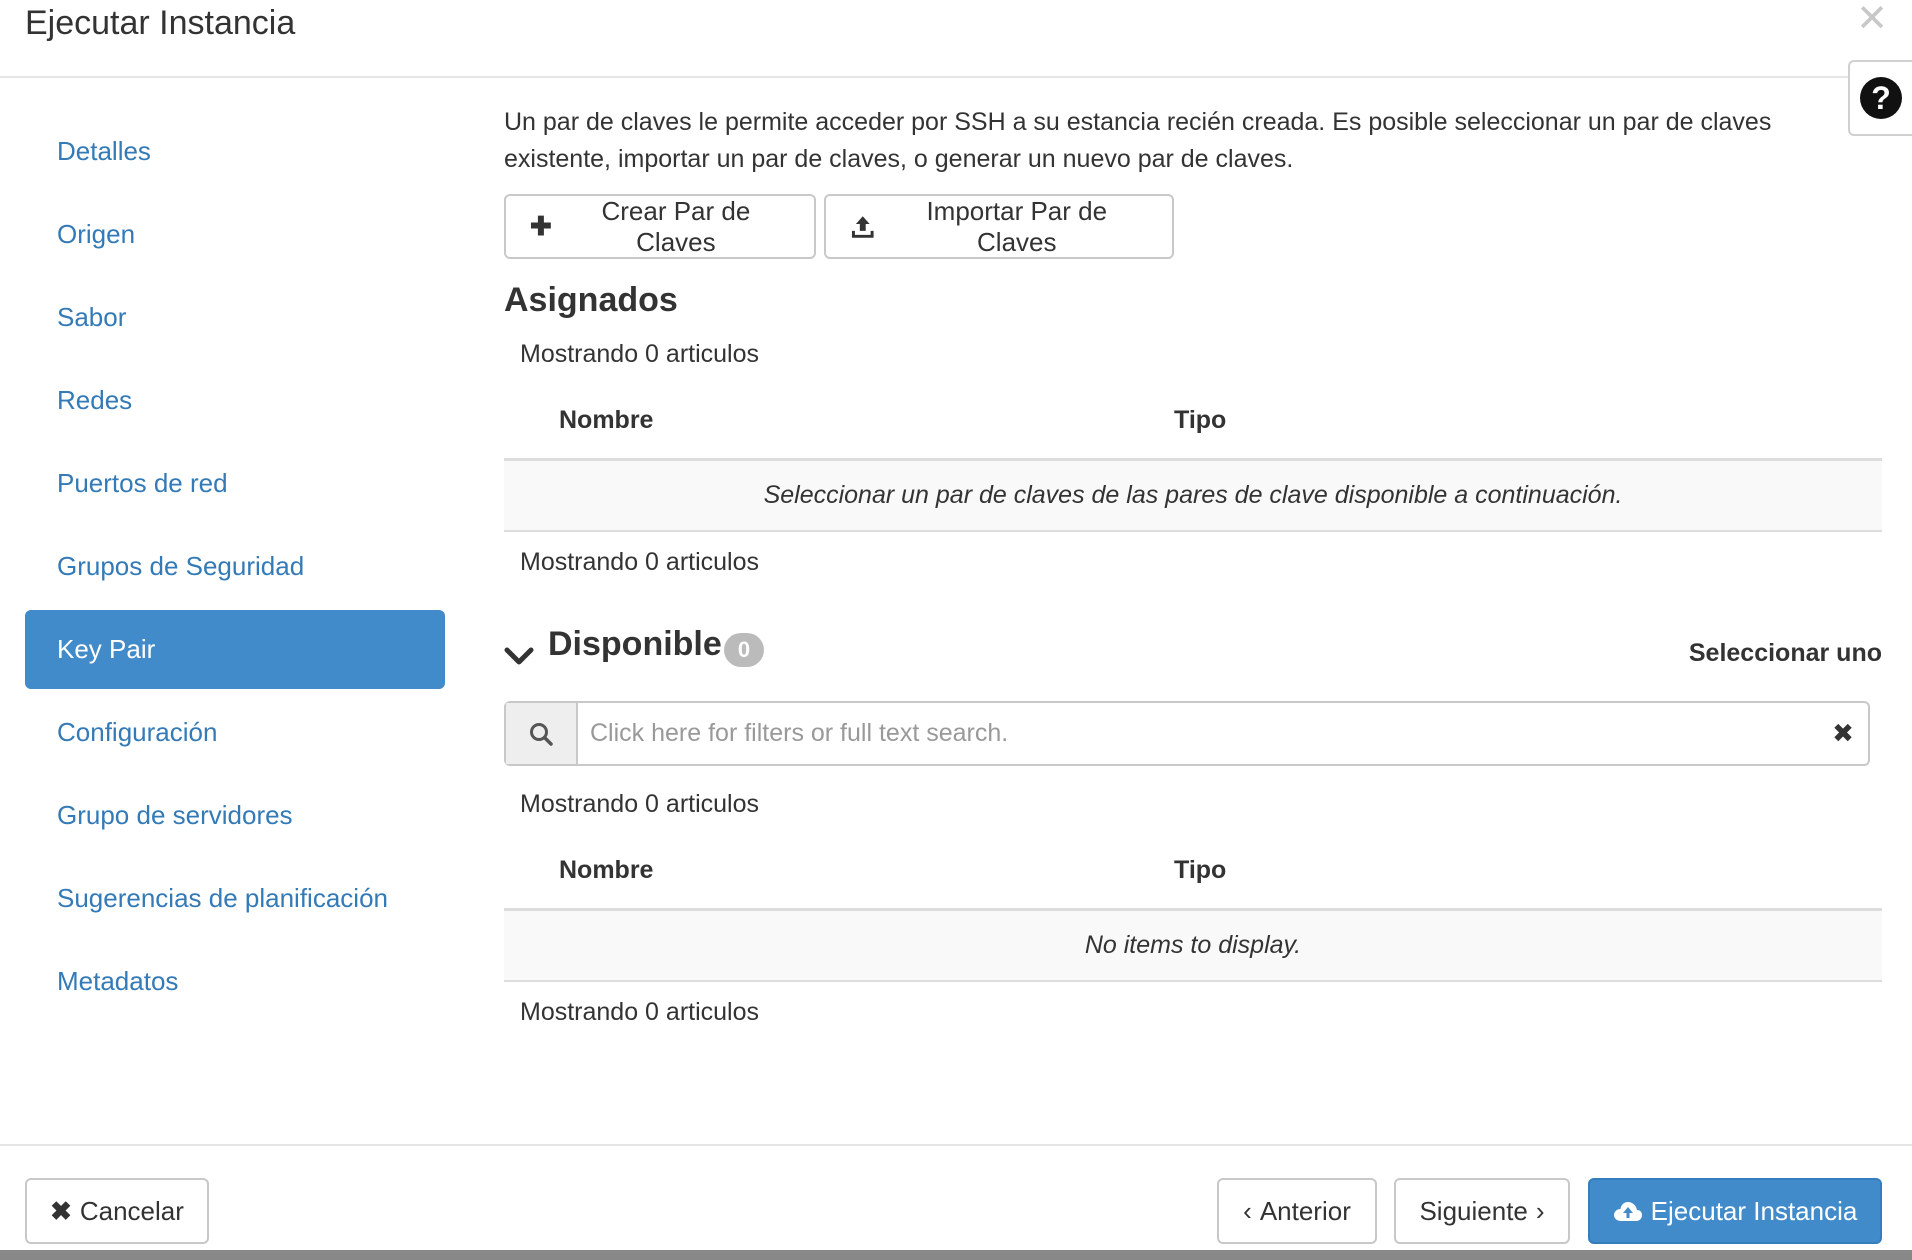 The height and width of the screenshot is (1260, 1912). I want to click on previous-button: ‹ Anterior, so click(1297, 1211).